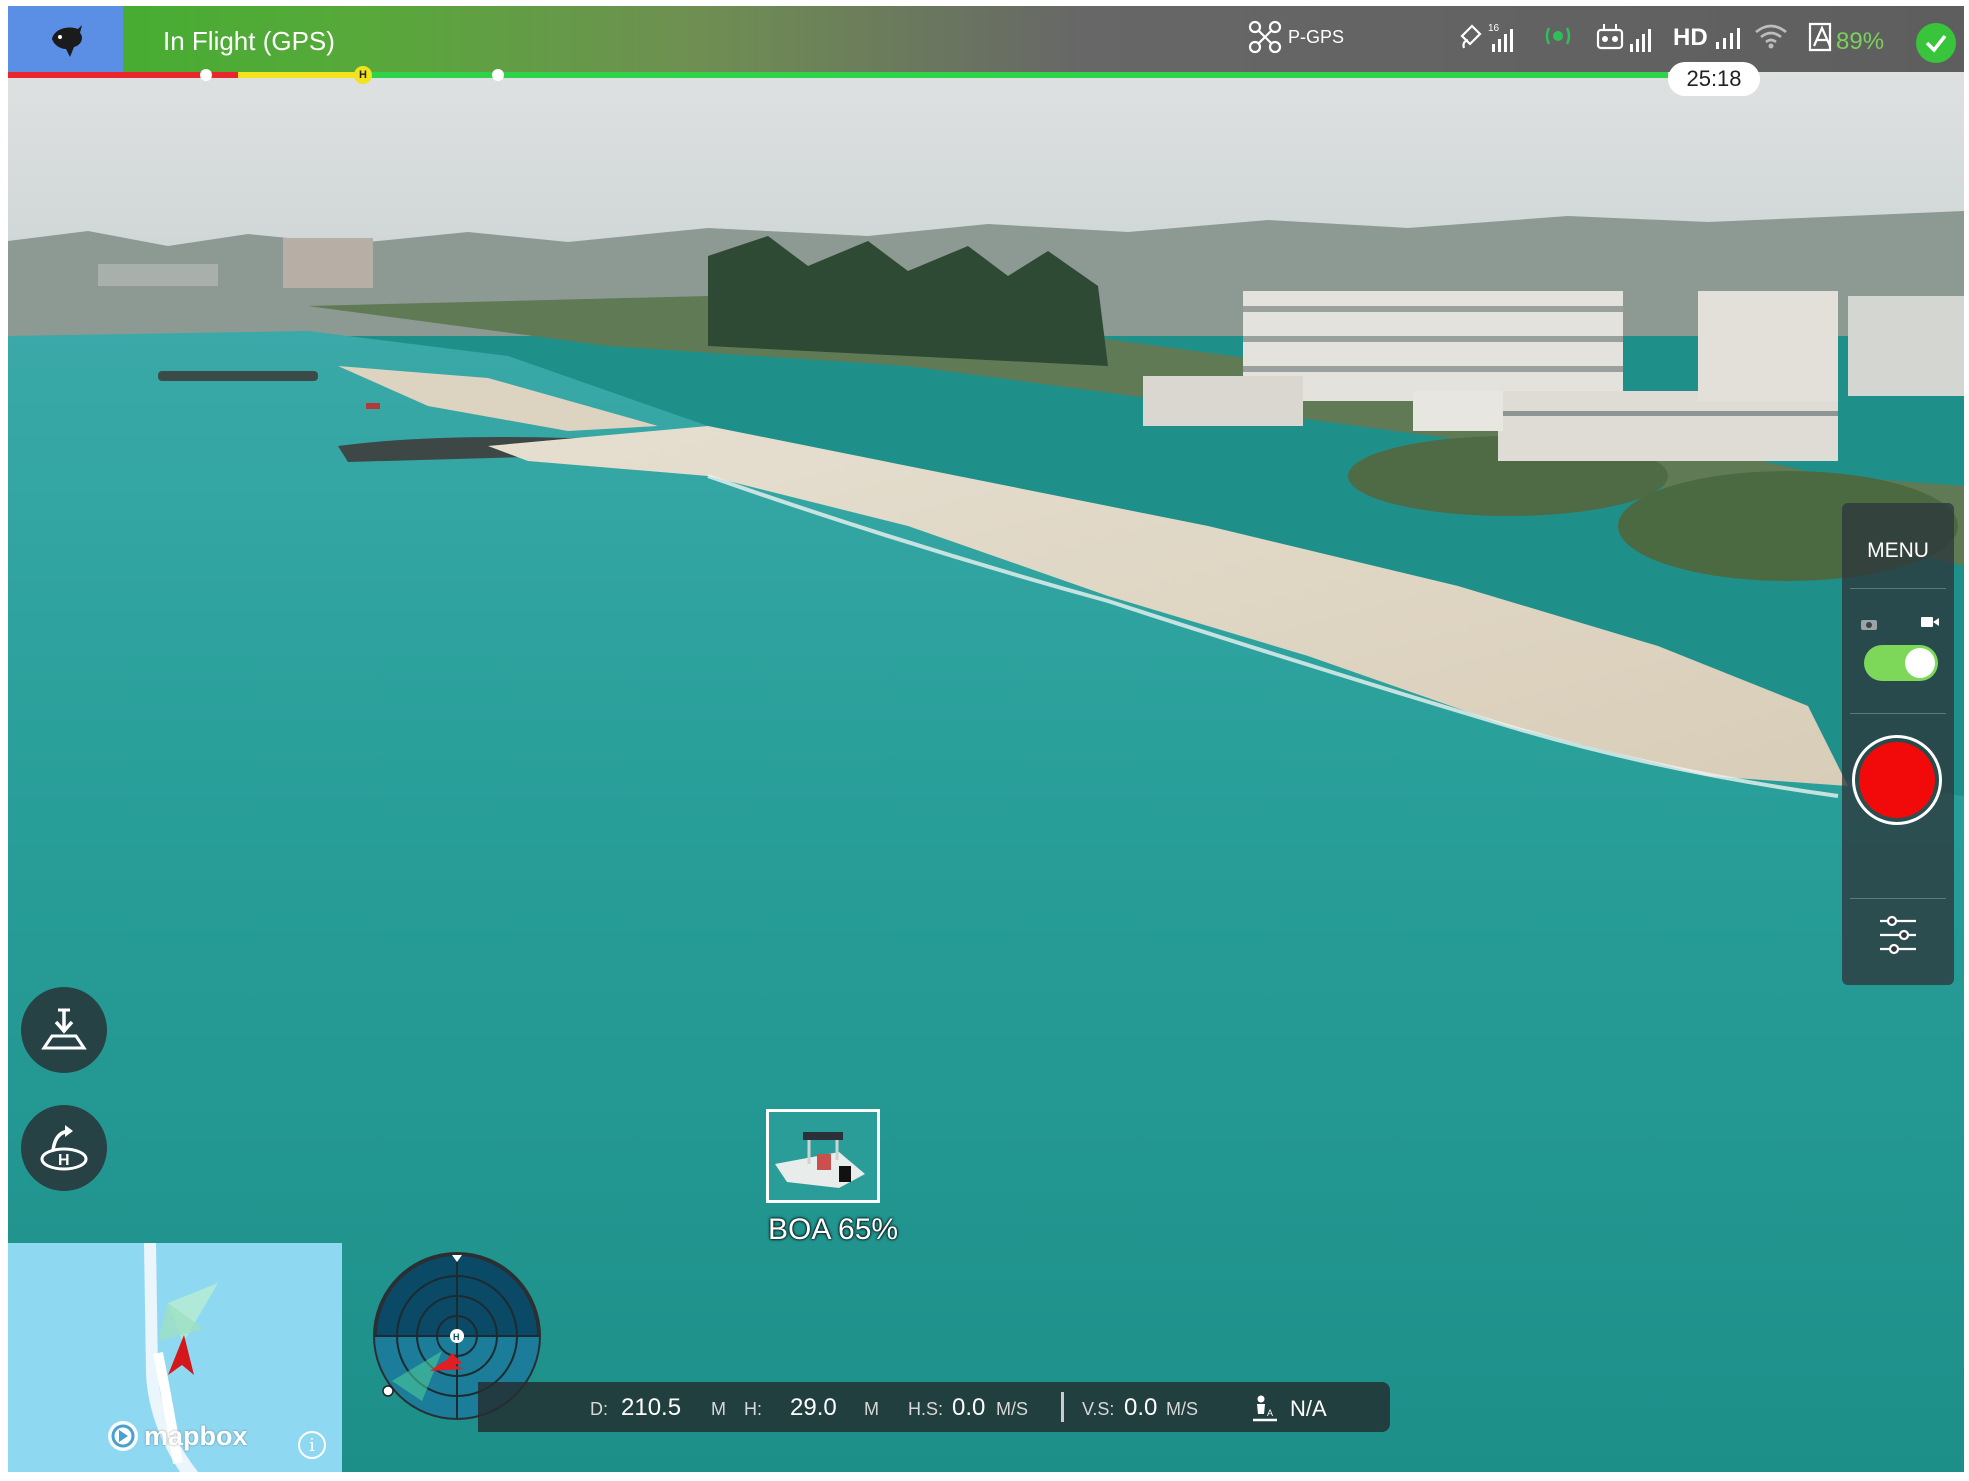 The image size is (1969, 1481). Describe the element at coordinates (1860, 41) in the screenshot. I see `battery-percent: 89%` at that location.